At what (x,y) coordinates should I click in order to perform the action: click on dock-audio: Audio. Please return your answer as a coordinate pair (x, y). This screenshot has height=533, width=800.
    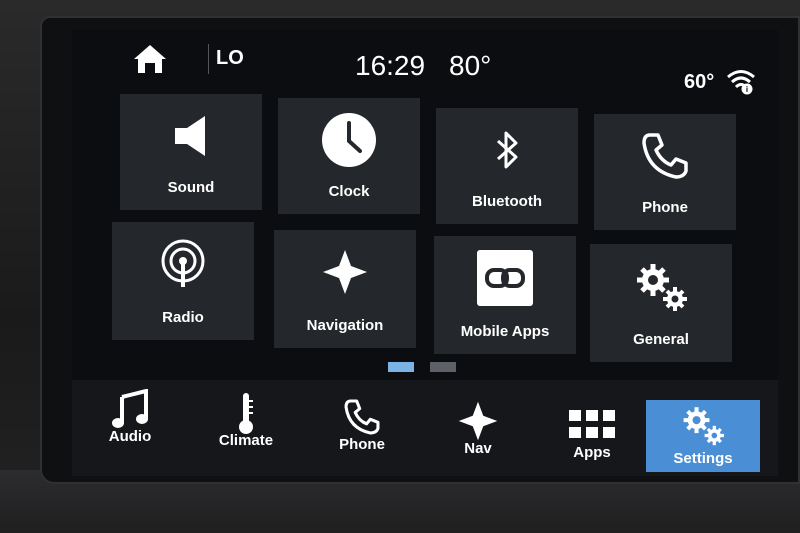
    Looking at the image, I should click on (130, 423).